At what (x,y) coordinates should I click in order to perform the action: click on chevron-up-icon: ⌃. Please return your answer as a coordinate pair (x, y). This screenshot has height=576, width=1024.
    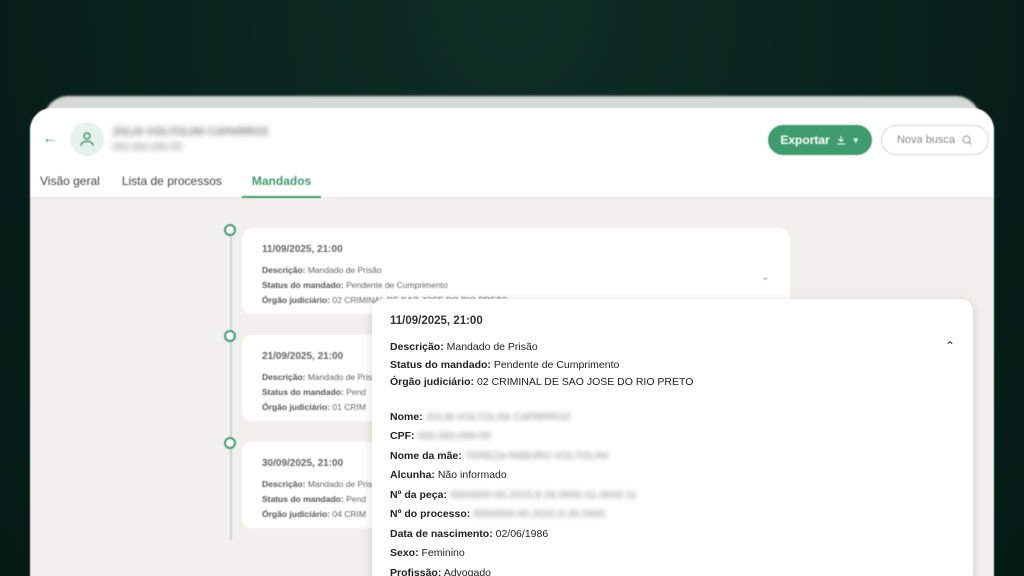
    Looking at the image, I should click on (950, 346).